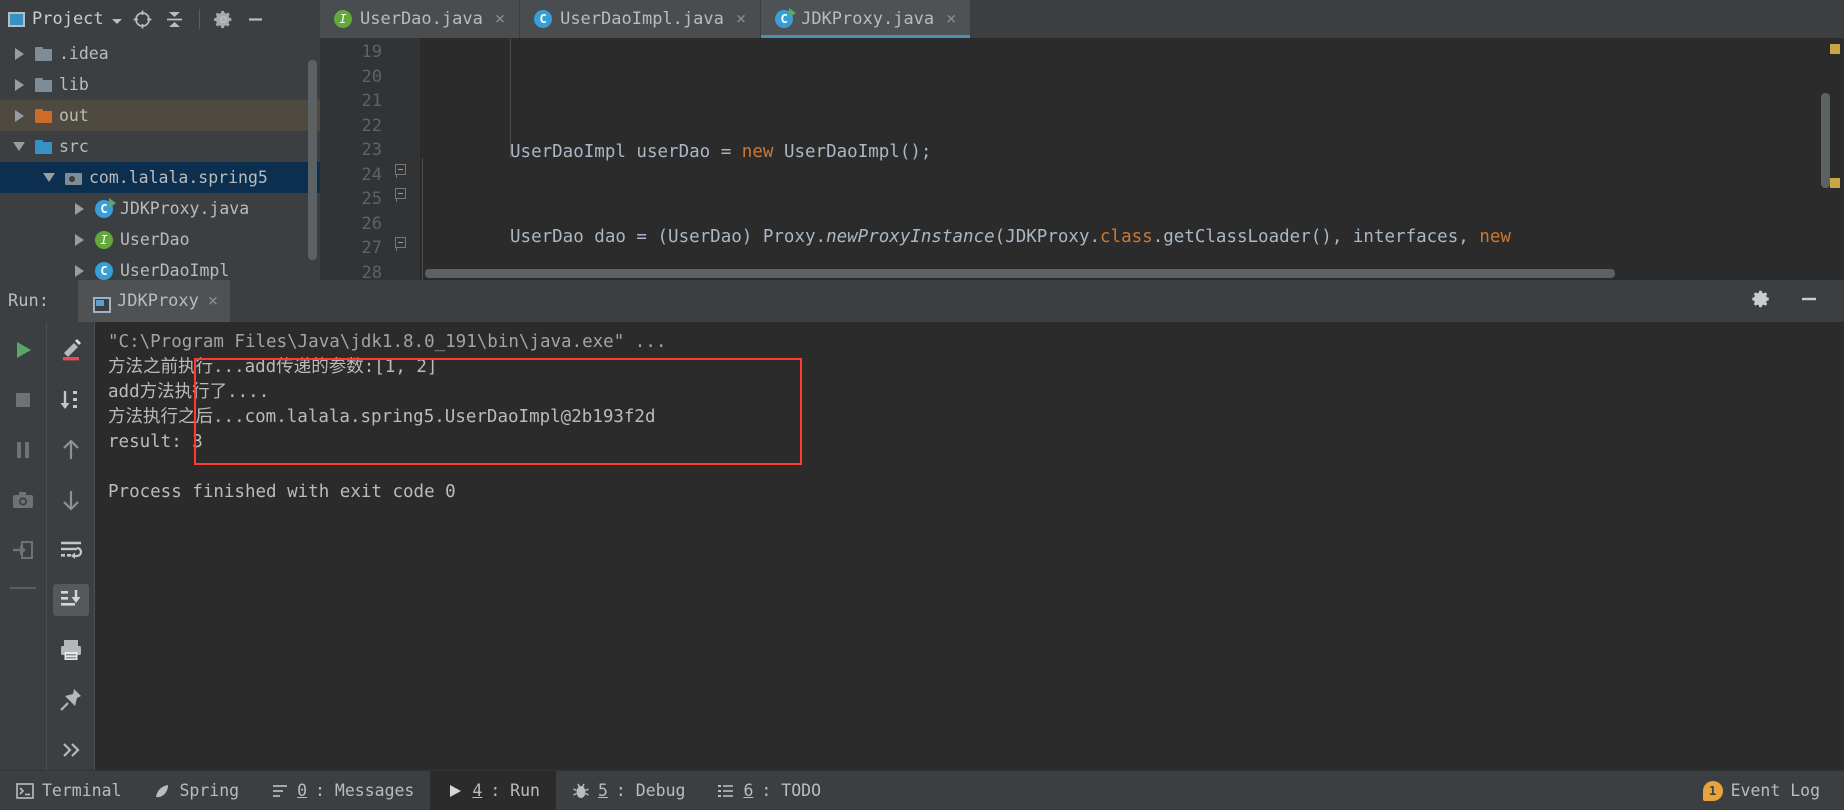  I want to click on tree-item-idea: .idea, so click(160, 53).